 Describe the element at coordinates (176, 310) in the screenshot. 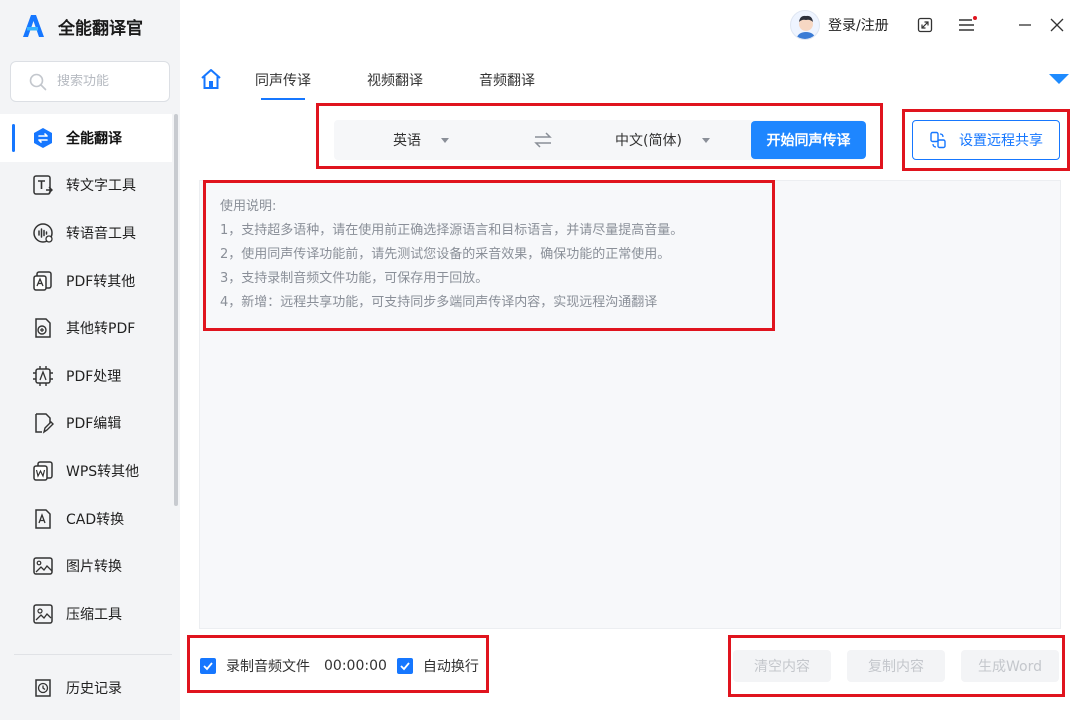

I see `sidebar-scrollbar` at that location.